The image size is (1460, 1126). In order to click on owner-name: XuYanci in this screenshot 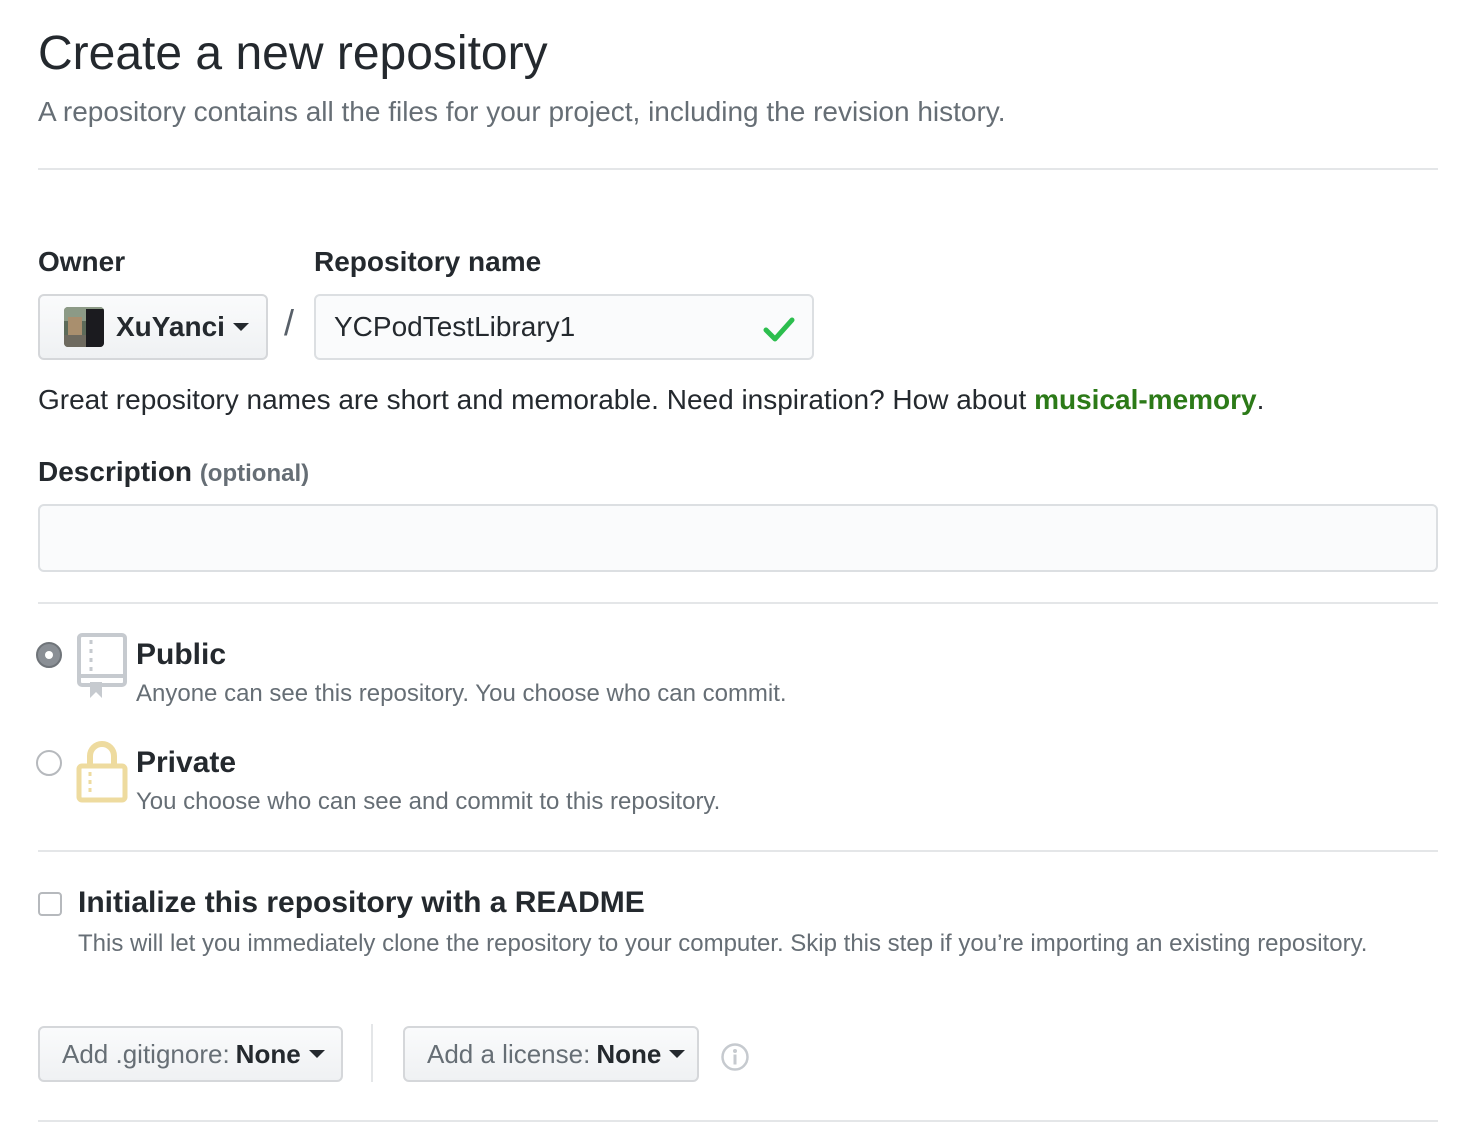, I will do `click(170, 326)`.